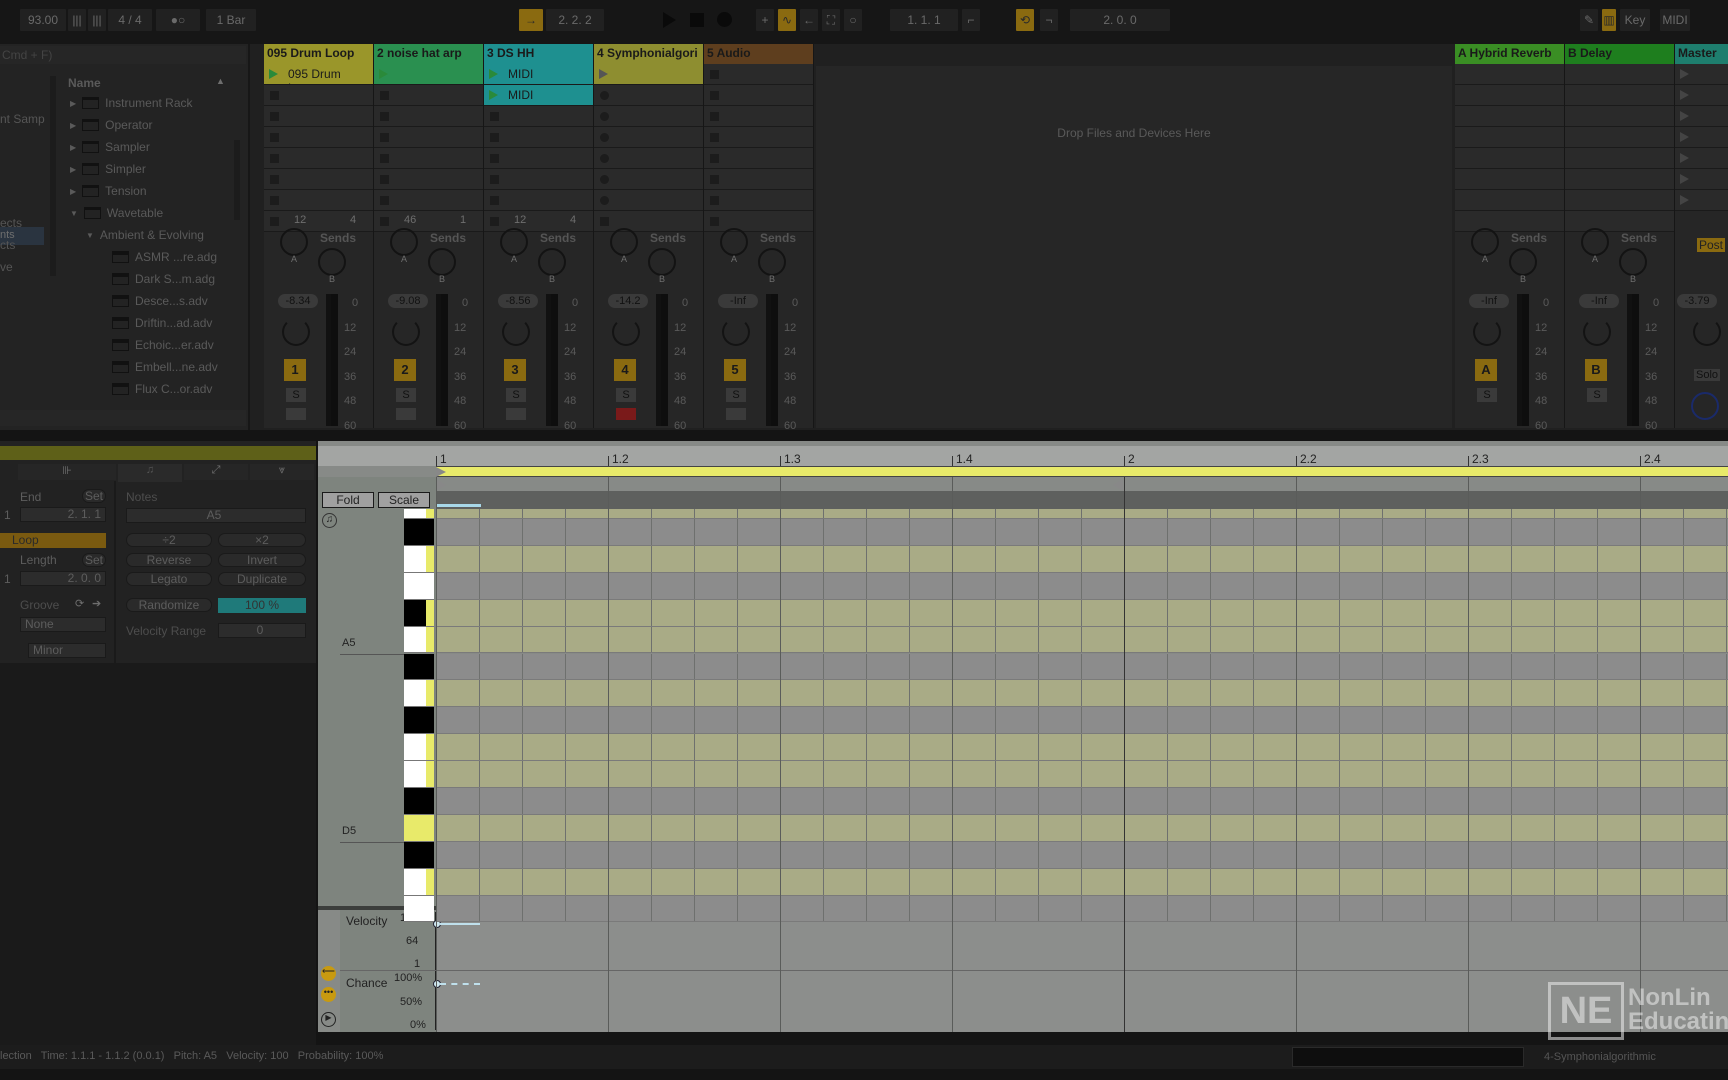 The width and height of the screenshot is (1728, 1080). Describe the element at coordinates (714, 221) in the screenshot. I see `stop-clips-icon` at that location.